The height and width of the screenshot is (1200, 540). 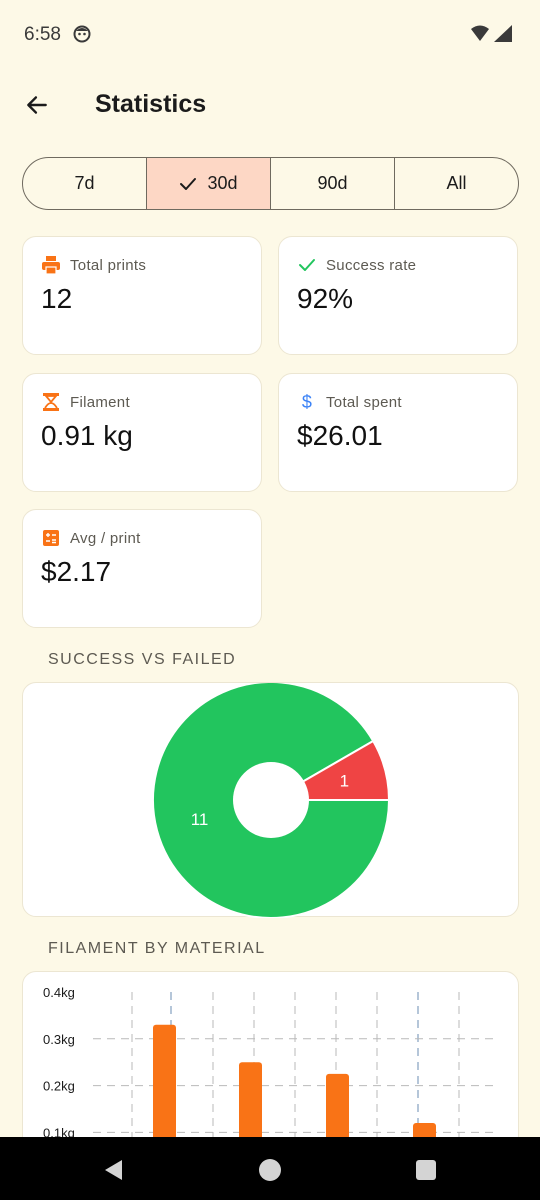 What do you see at coordinates (371, 265) in the screenshot?
I see `stat-label: Success rate` at bounding box center [371, 265].